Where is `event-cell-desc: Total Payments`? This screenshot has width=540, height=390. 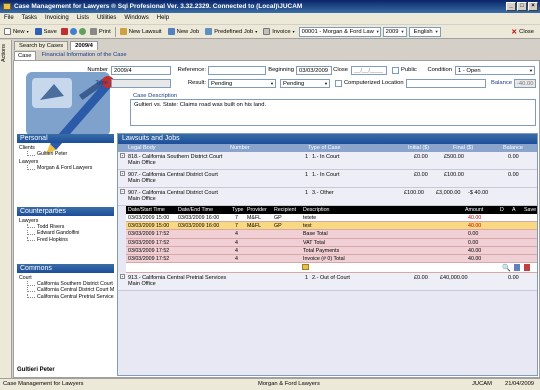
event-cell-desc: Total Payments is located at coordinates (321, 250).